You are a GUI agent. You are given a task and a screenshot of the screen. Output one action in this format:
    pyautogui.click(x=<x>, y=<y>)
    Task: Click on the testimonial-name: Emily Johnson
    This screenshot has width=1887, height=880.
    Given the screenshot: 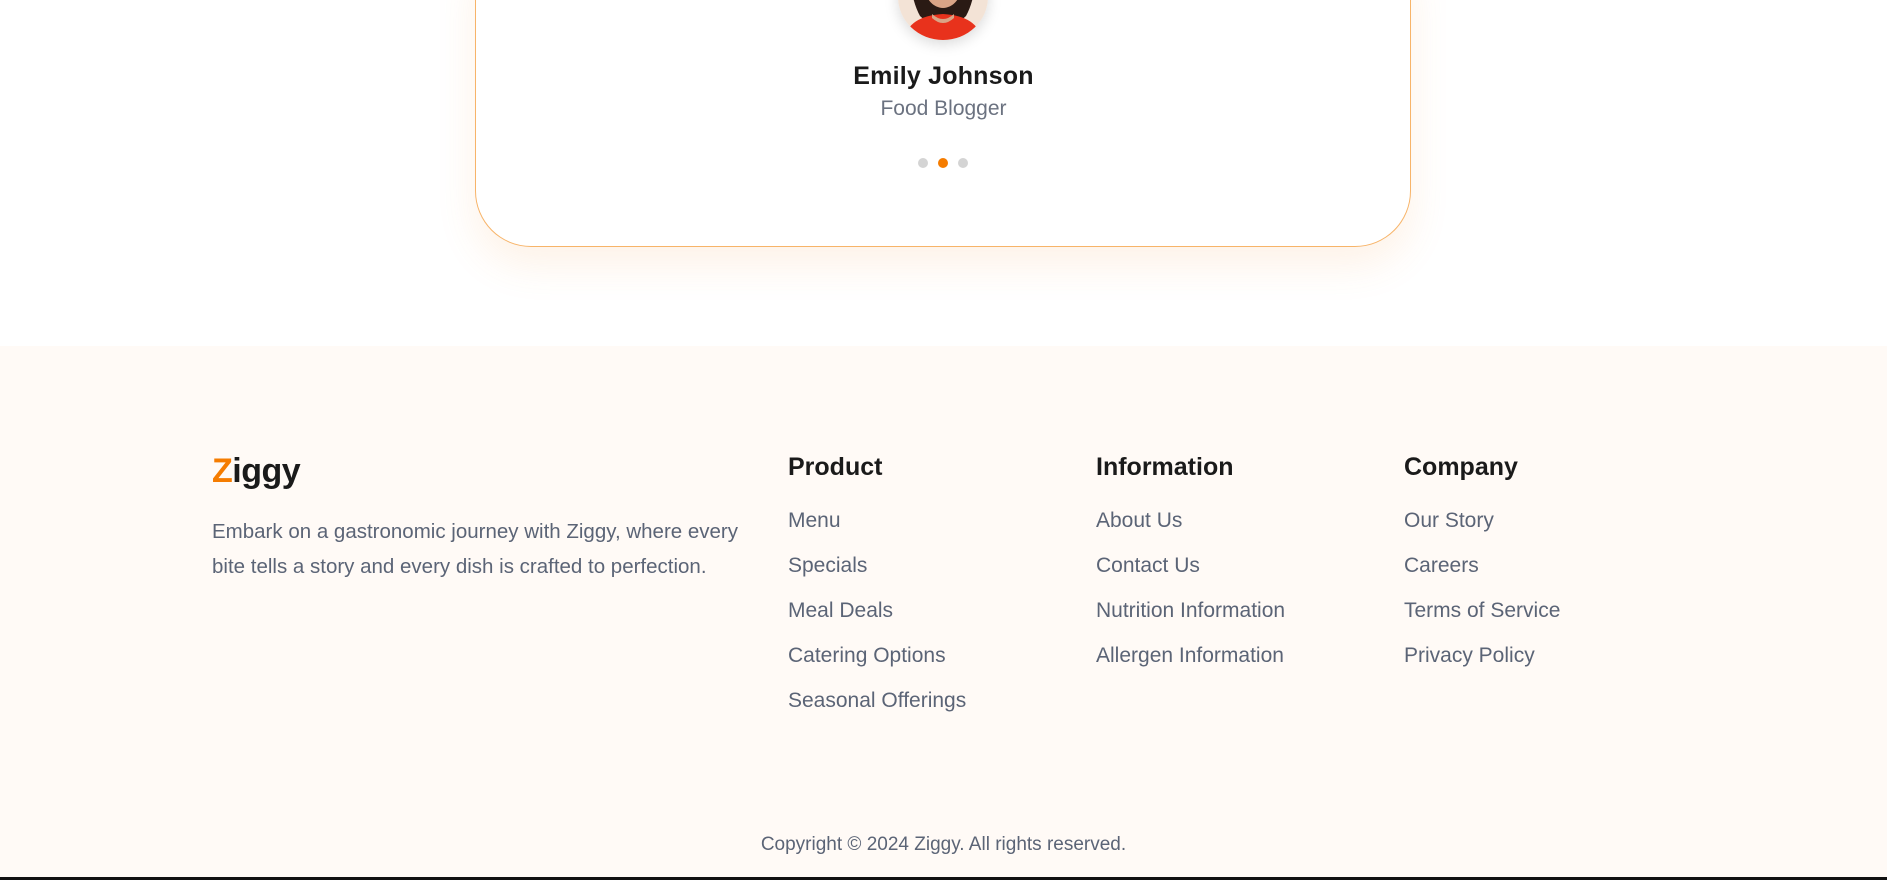 What is the action you would take?
    pyautogui.click(x=943, y=76)
    